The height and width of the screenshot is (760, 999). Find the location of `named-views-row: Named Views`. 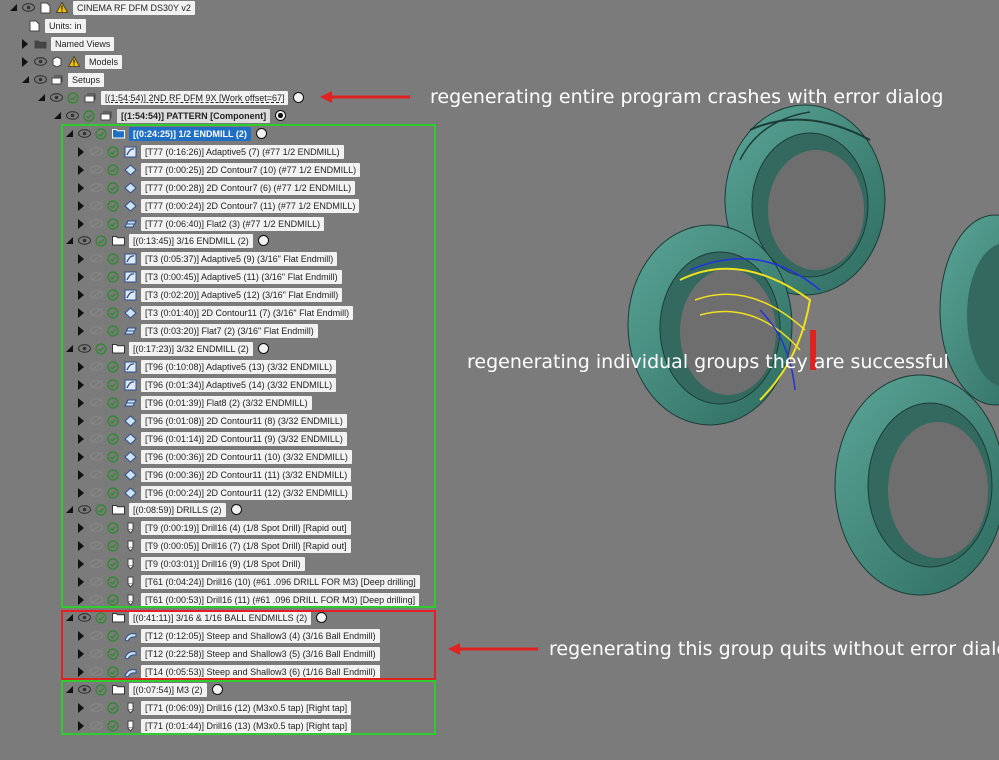

named-views-row: Named Views is located at coordinates (67, 43).